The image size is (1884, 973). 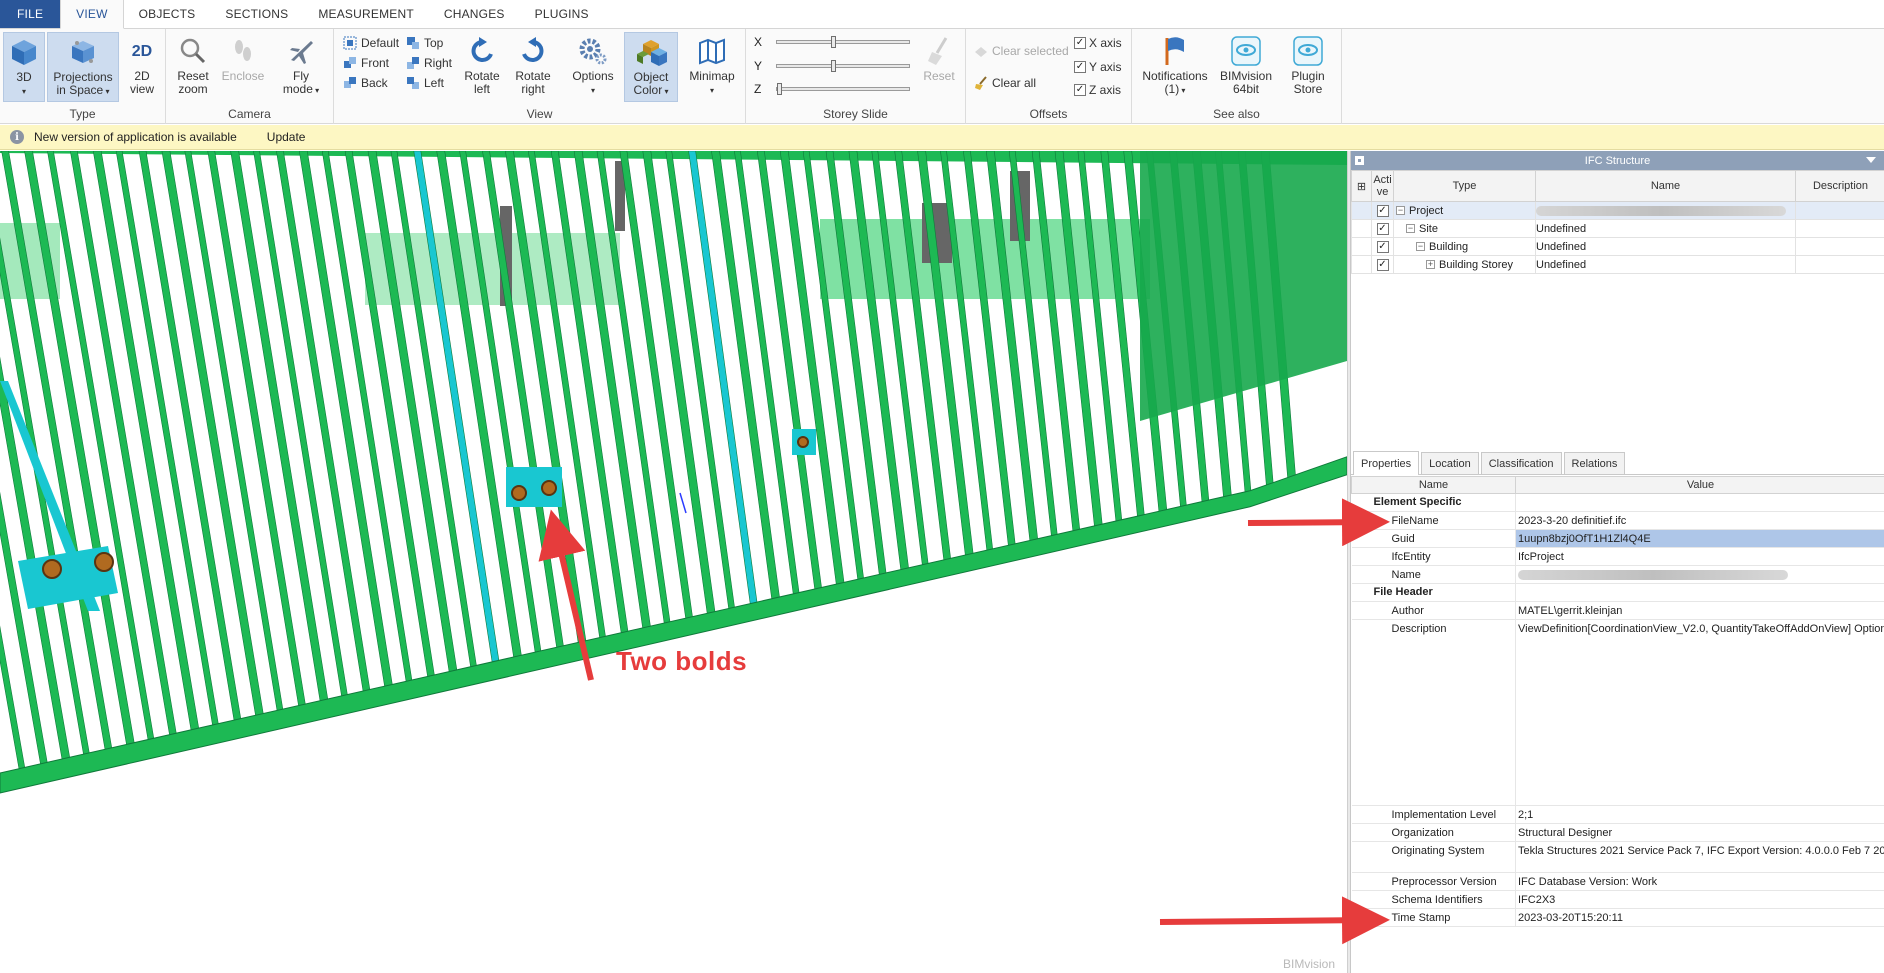 I want to click on projections-in-space-button: Projections in Space ▾, so click(x=83, y=67).